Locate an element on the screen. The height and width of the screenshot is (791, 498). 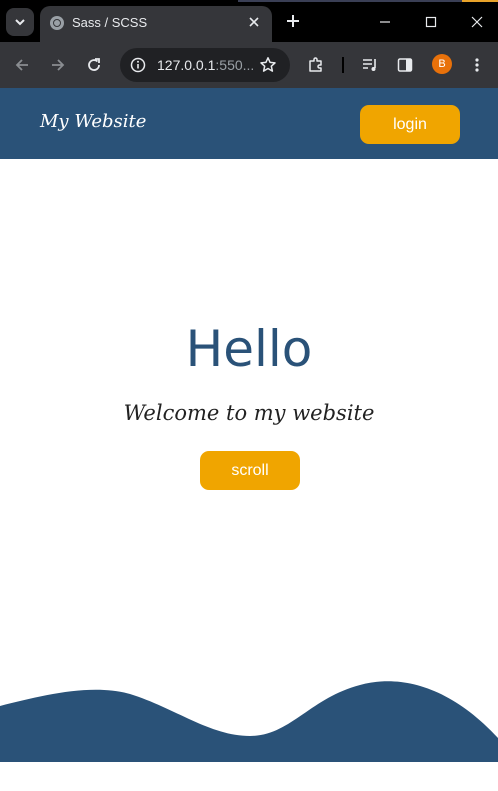
arrow-left-icon is located at coordinates (21, 65).